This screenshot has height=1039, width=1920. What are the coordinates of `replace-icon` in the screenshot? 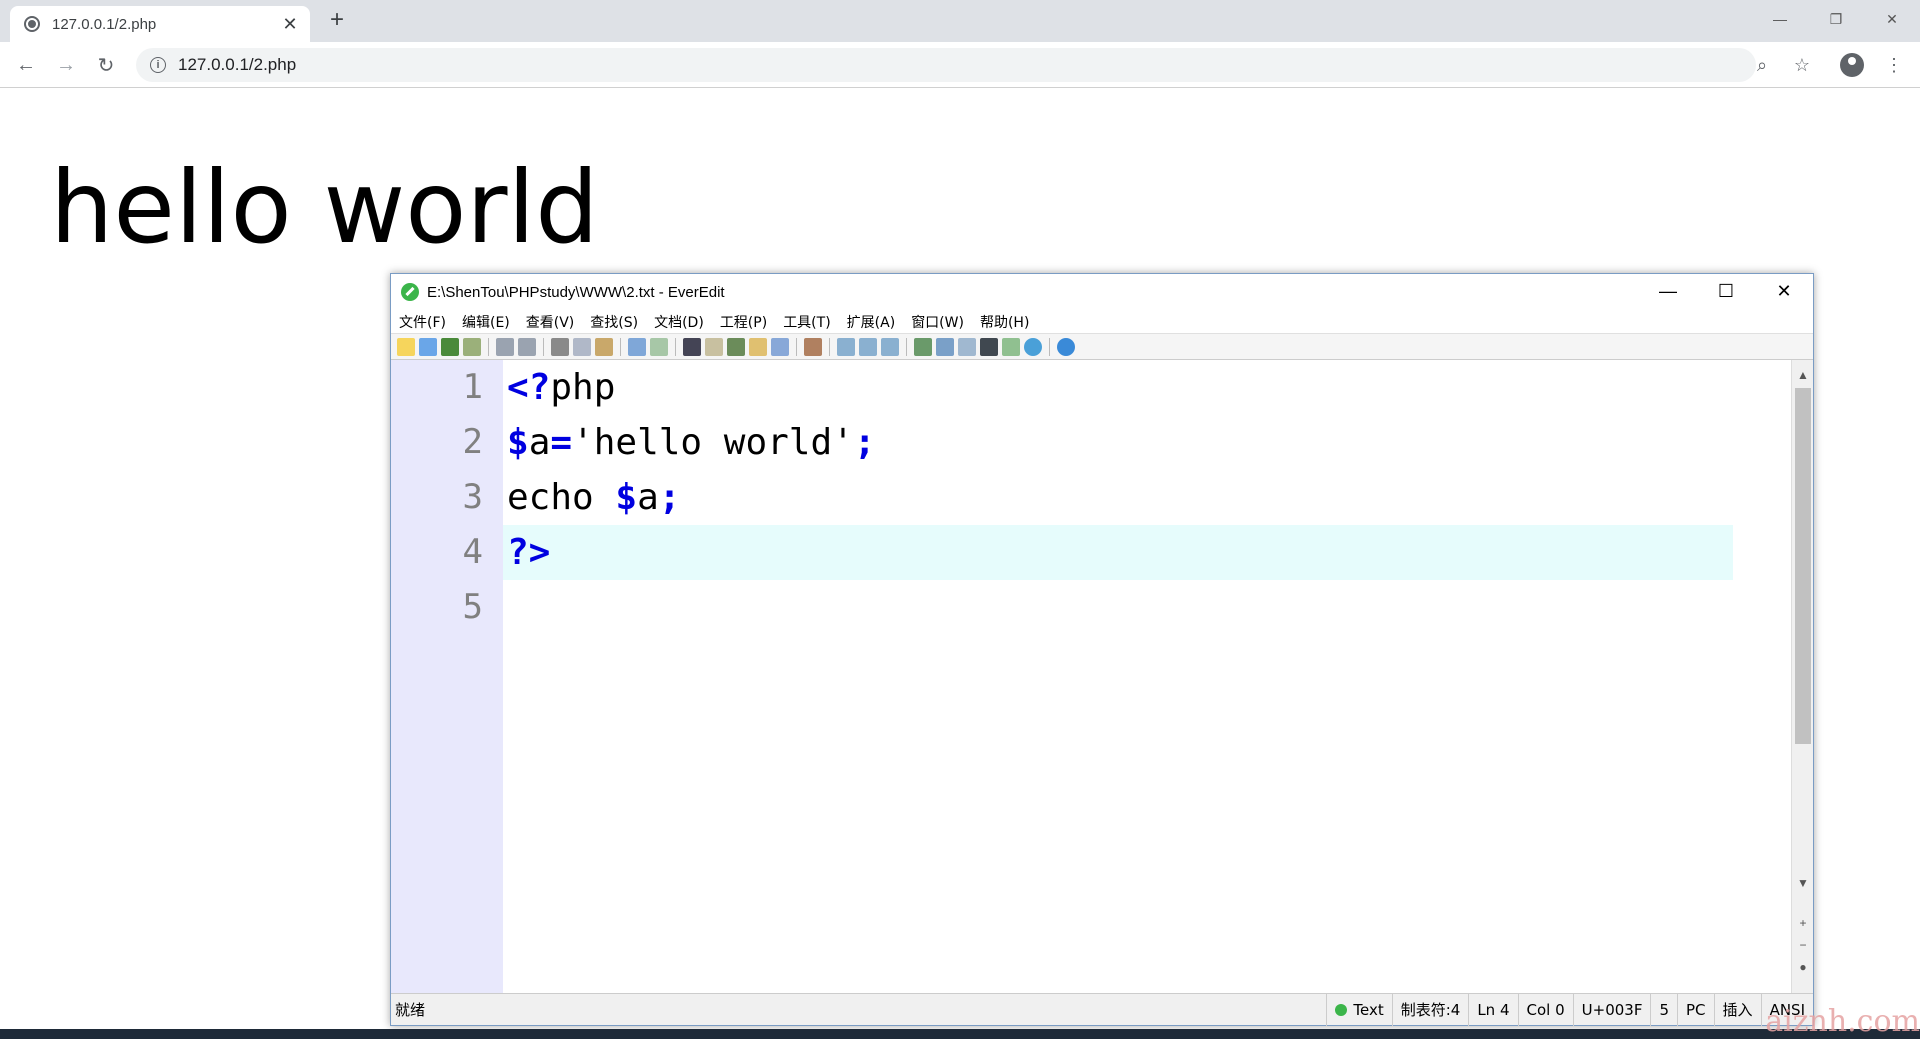 It's located at (714, 346).